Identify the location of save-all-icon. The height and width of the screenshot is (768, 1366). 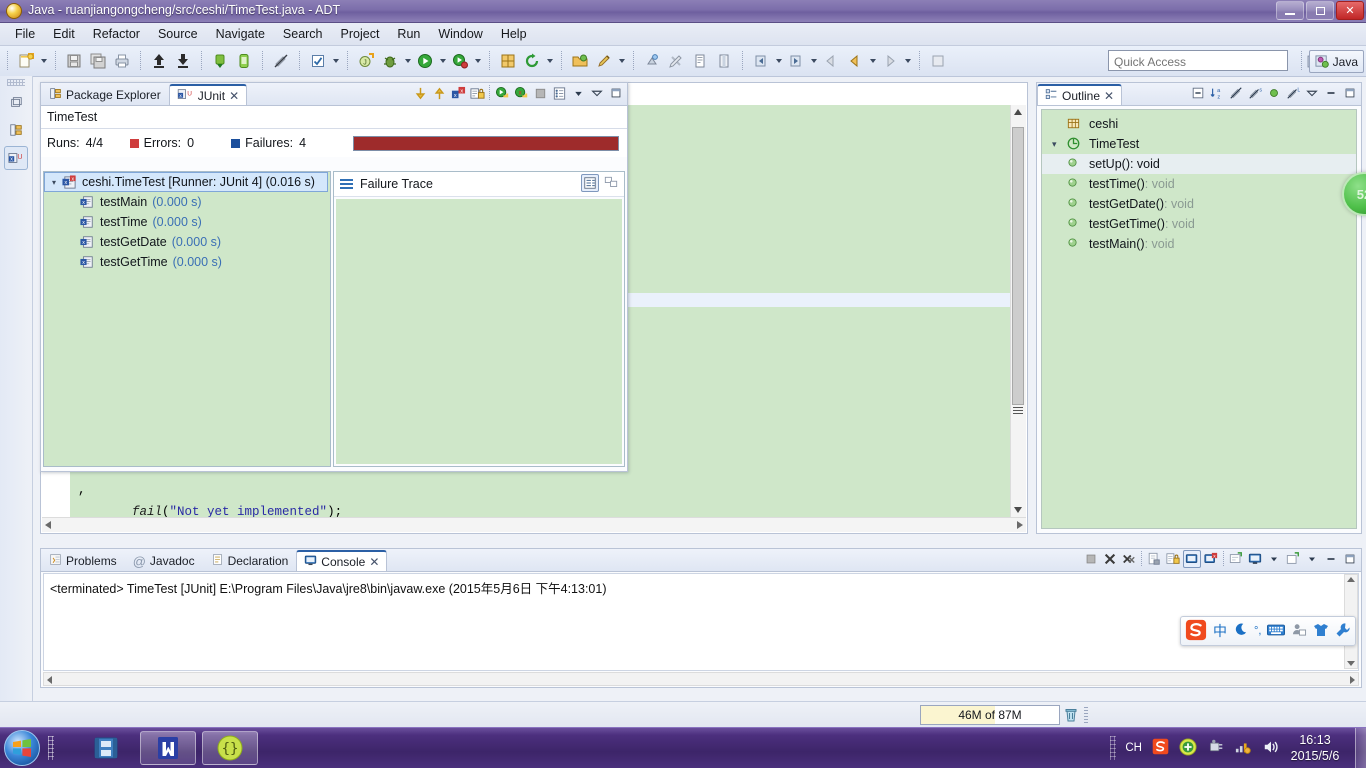
(98, 61).